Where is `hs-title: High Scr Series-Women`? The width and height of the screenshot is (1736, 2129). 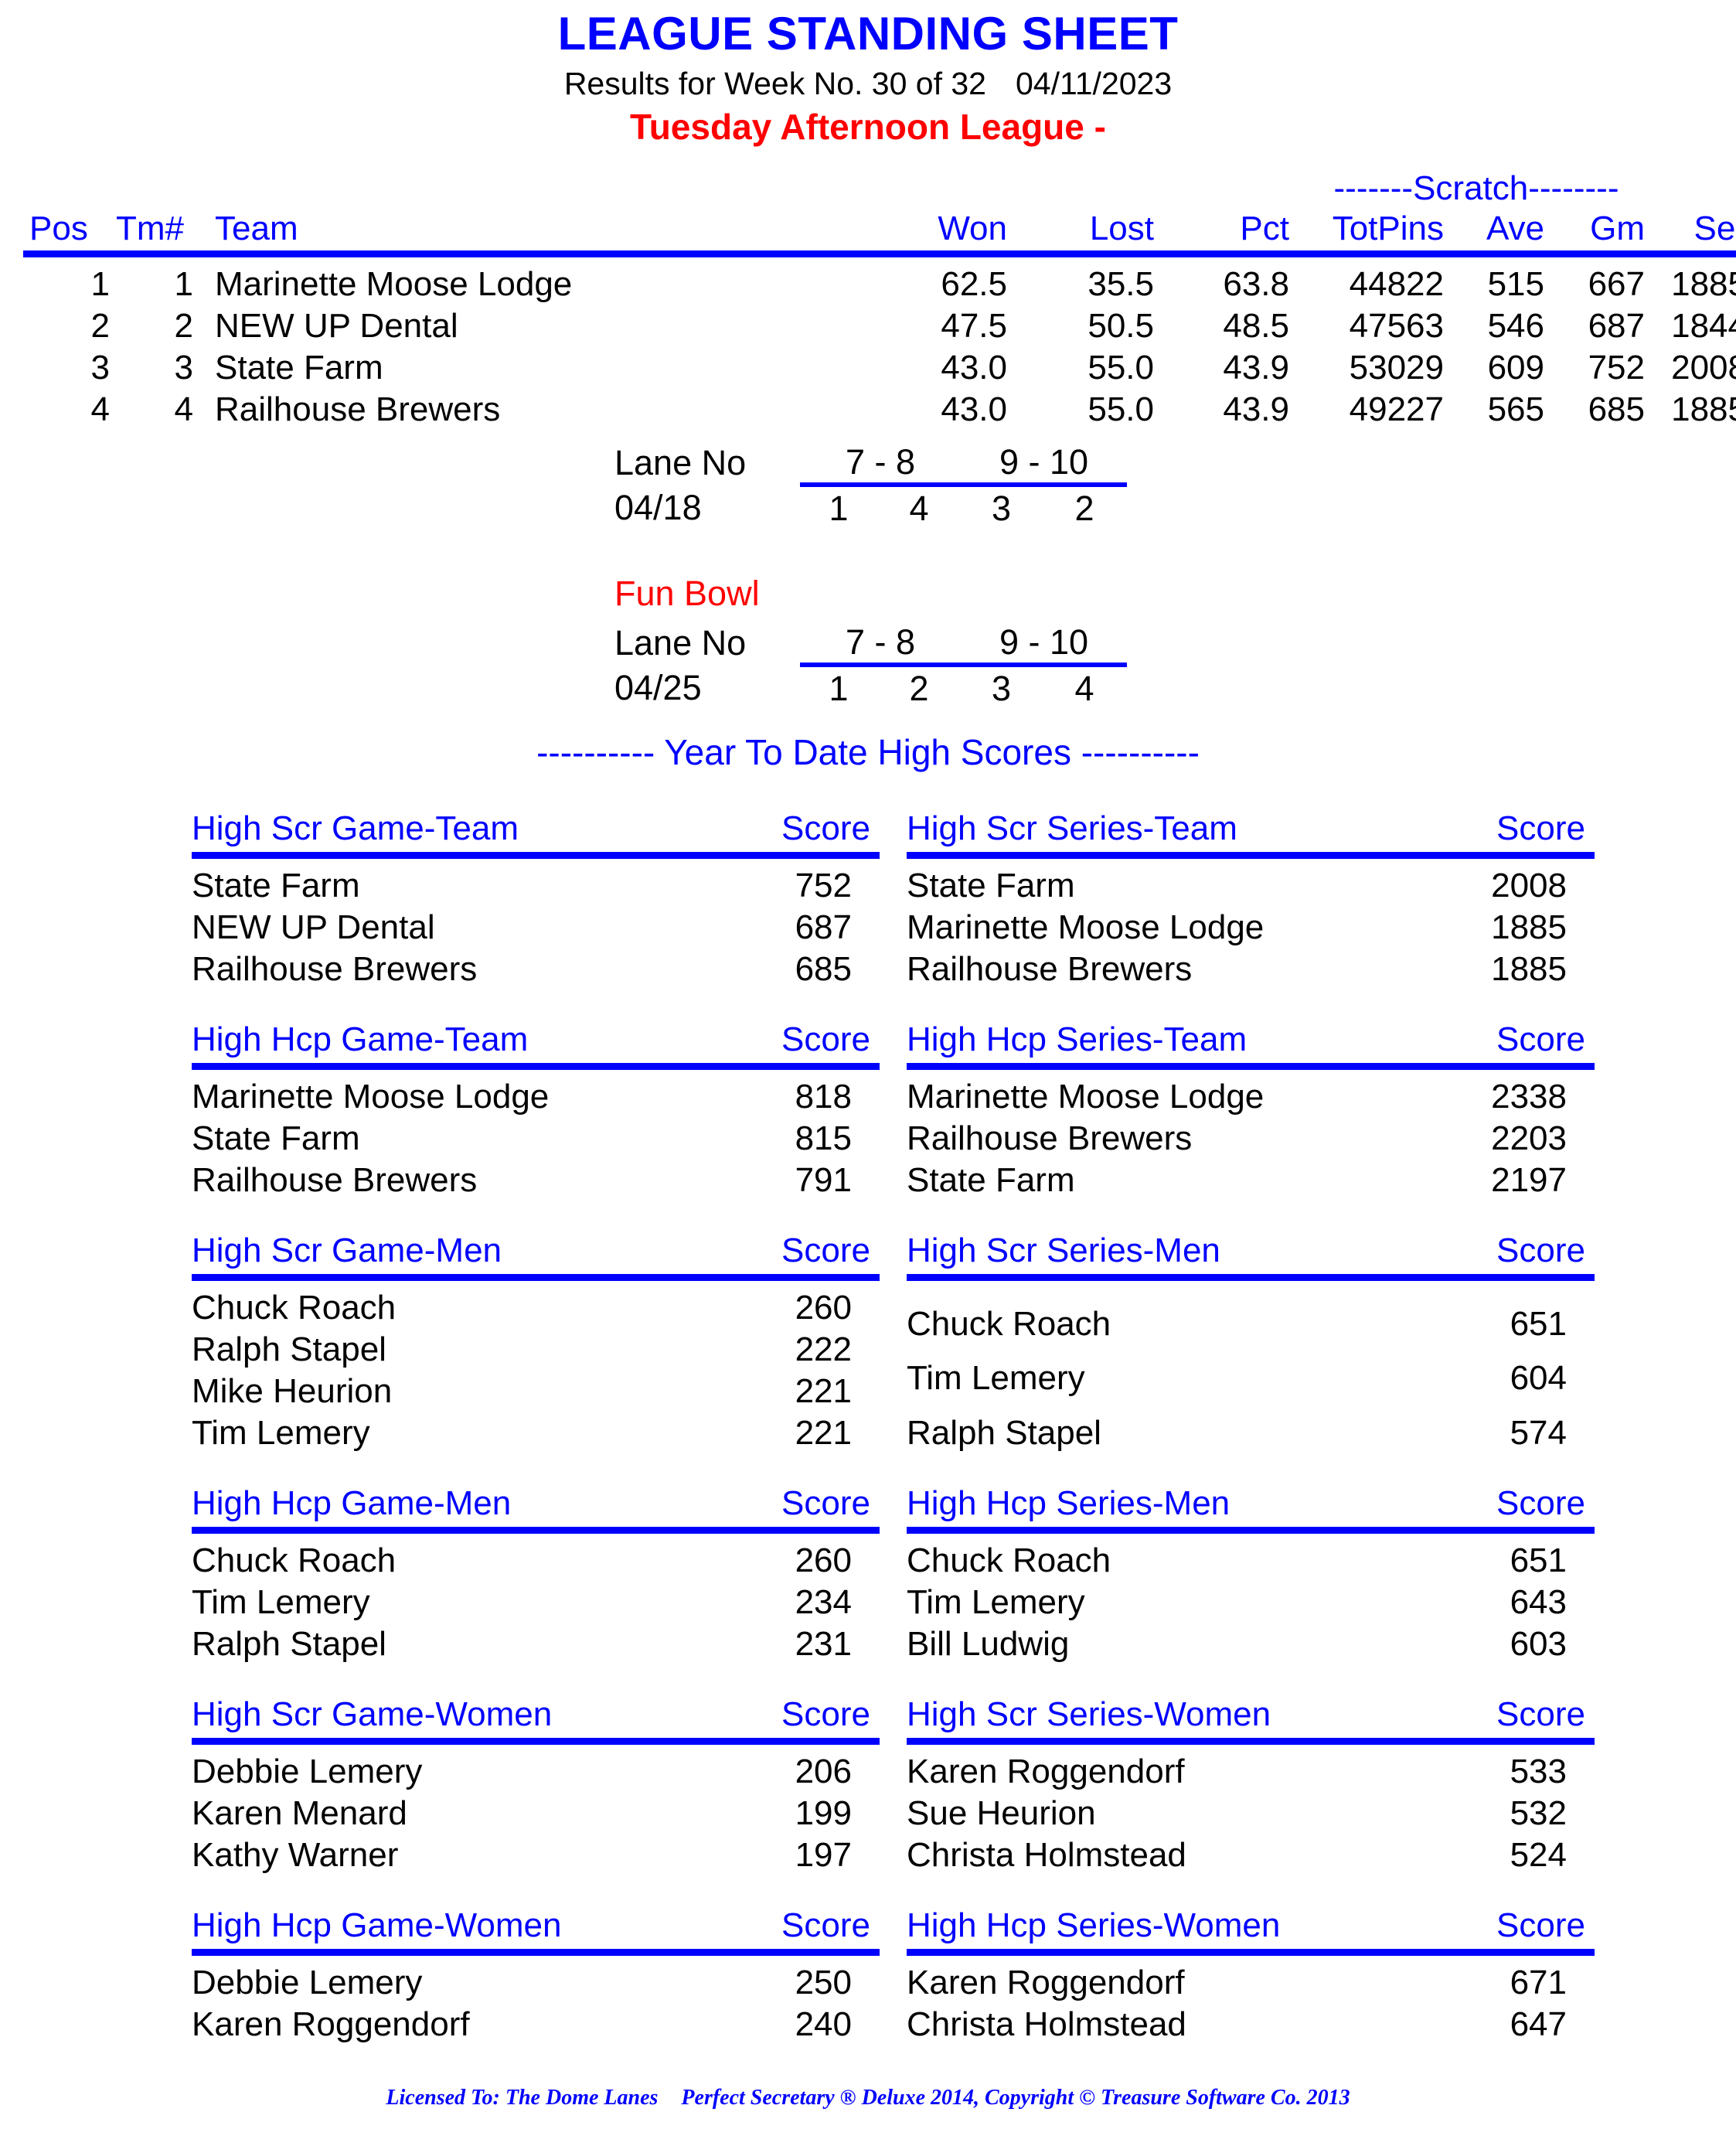
hs-title: High Scr Series-Women is located at coordinates (1151, 1722).